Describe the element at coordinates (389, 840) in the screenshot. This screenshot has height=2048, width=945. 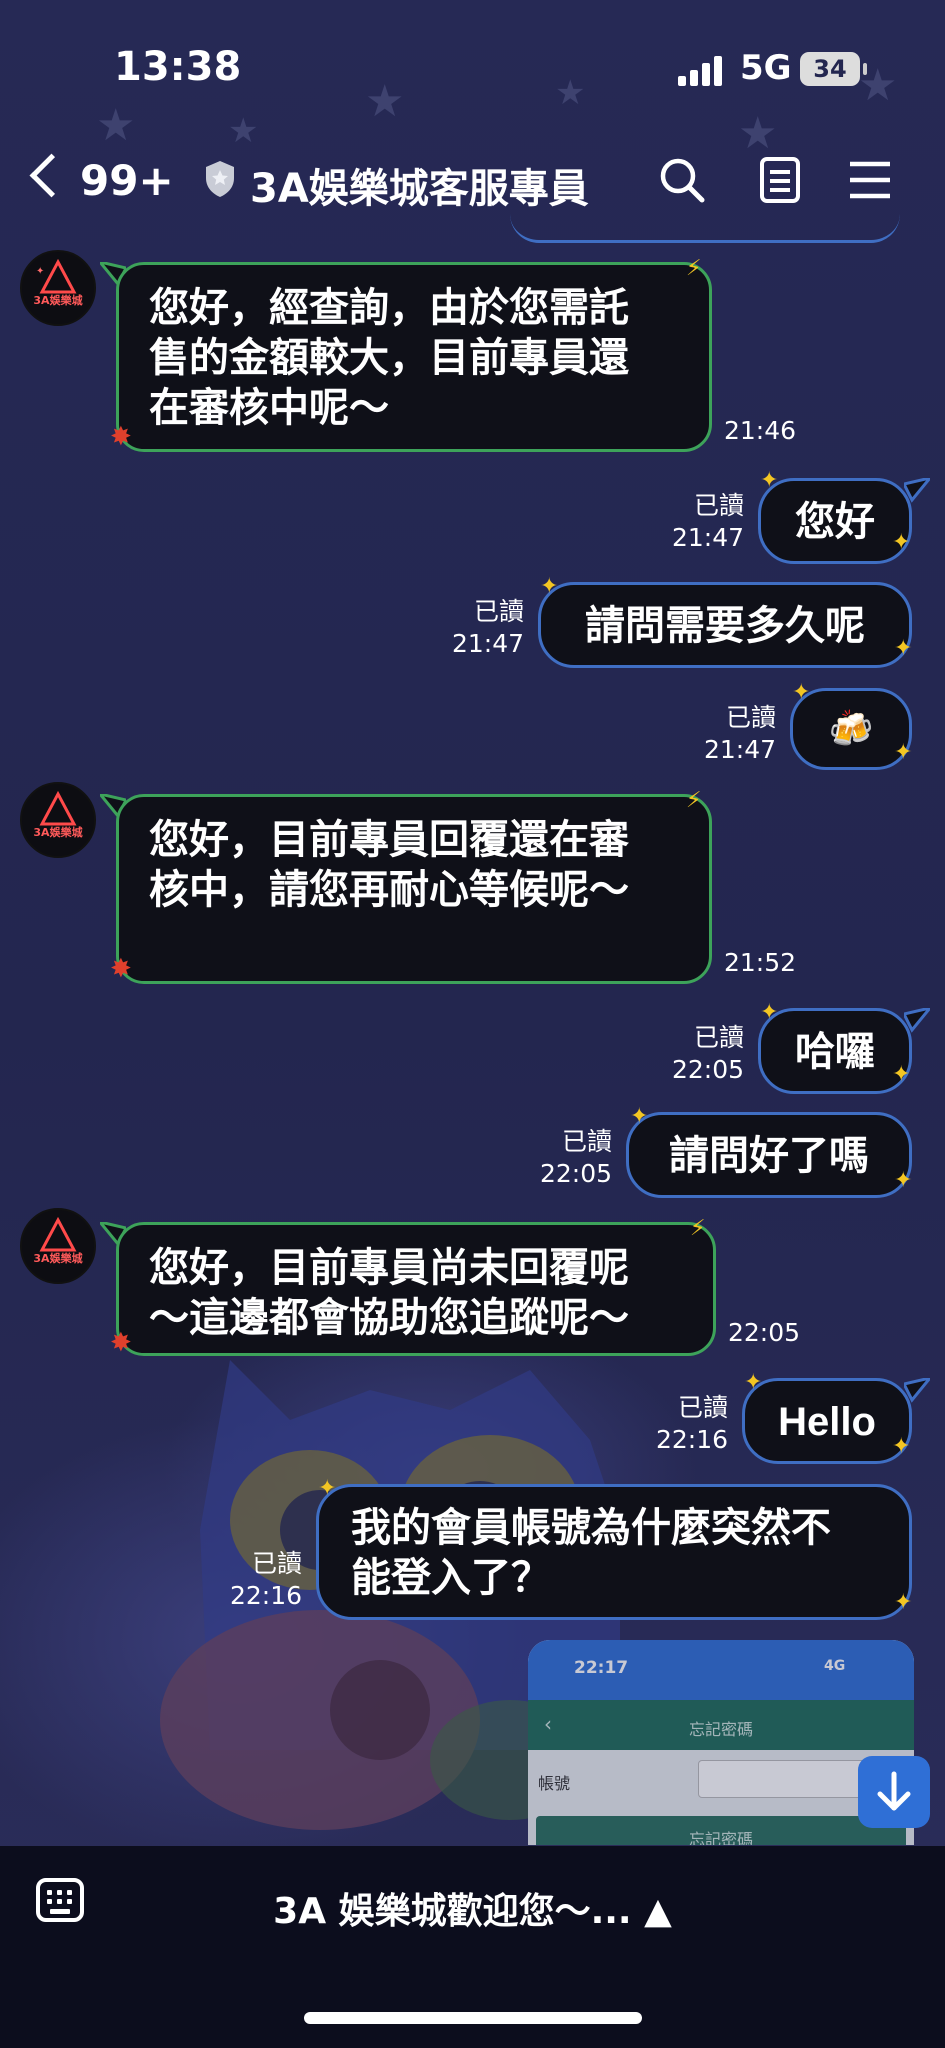
I see `message-line: 您好，目前專員回覆還在審` at that location.